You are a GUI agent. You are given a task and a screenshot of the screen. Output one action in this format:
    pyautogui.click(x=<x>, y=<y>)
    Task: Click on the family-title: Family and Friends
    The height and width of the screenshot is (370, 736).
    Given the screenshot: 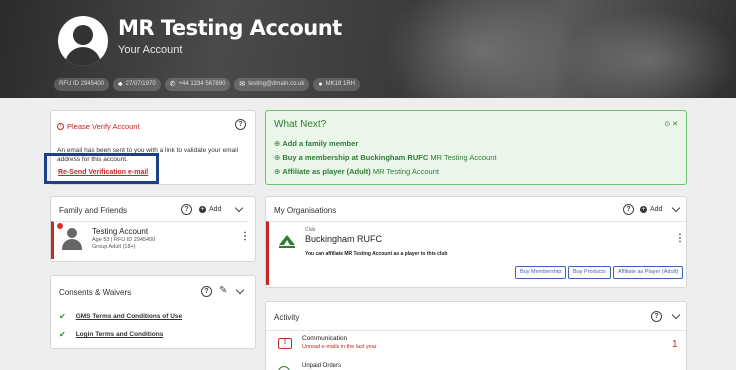 What is the action you would take?
    pyautogui.click(x=93, y=210)
    